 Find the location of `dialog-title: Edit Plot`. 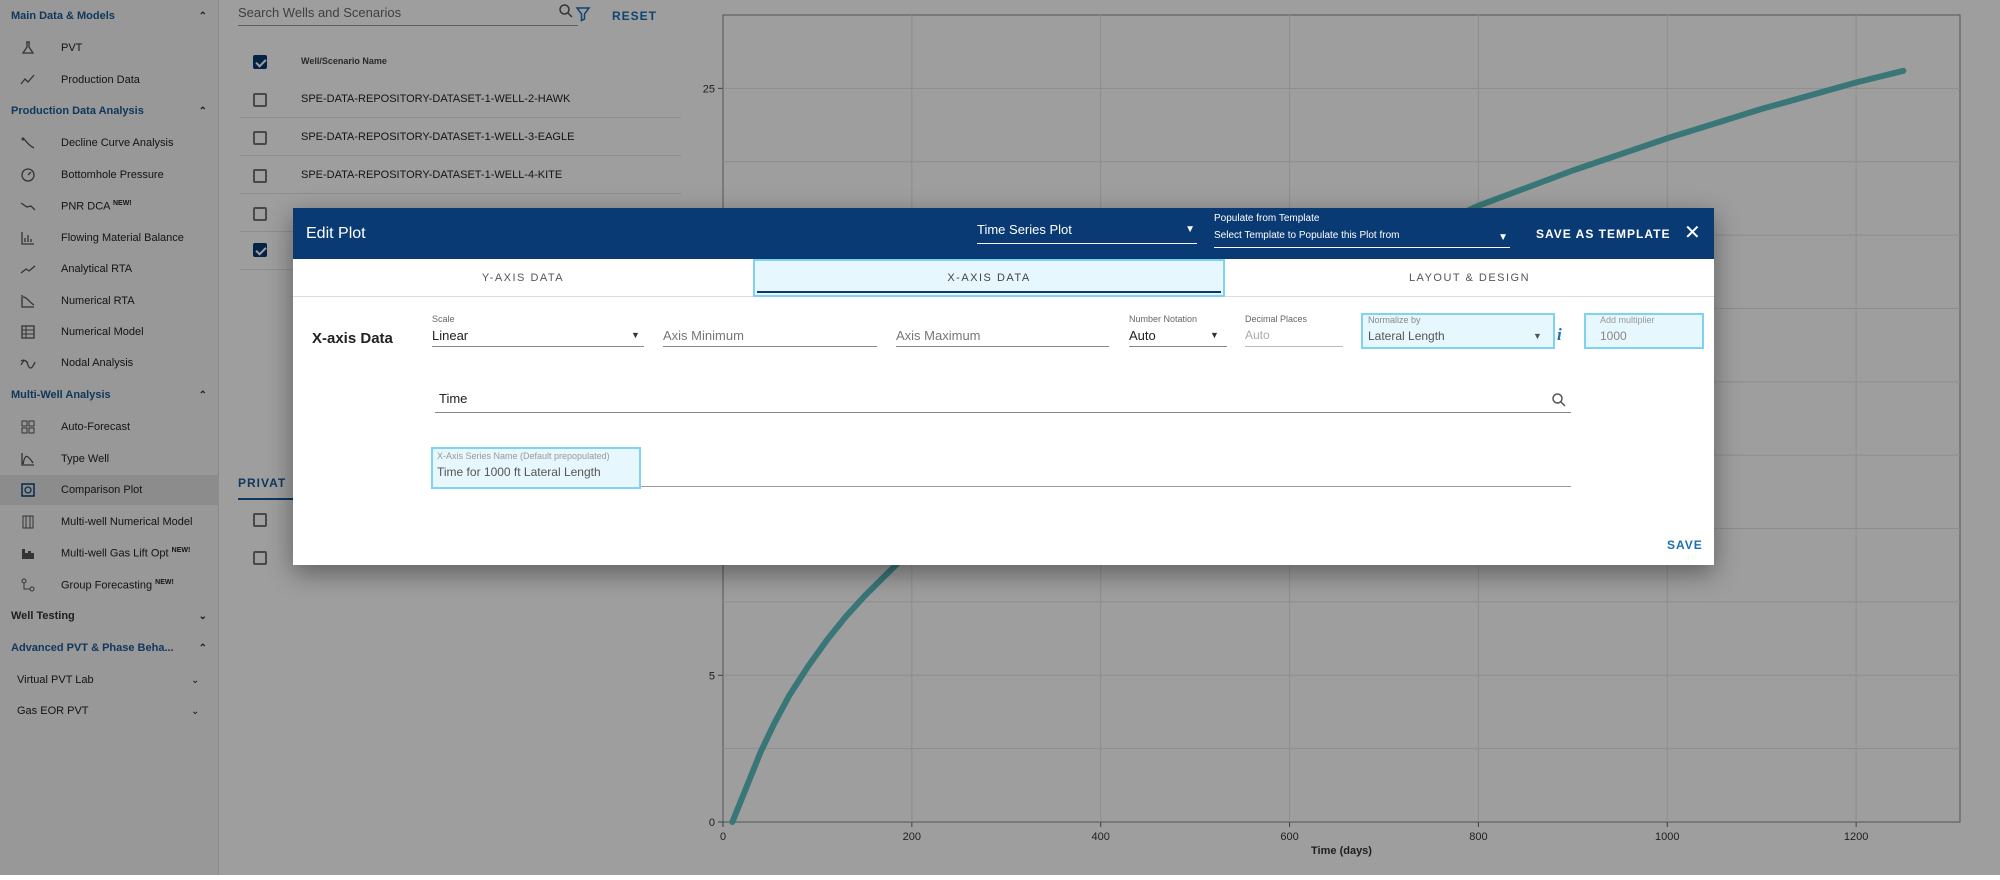

dialog-title: Edit Plot is located at coordinates (336, 233).